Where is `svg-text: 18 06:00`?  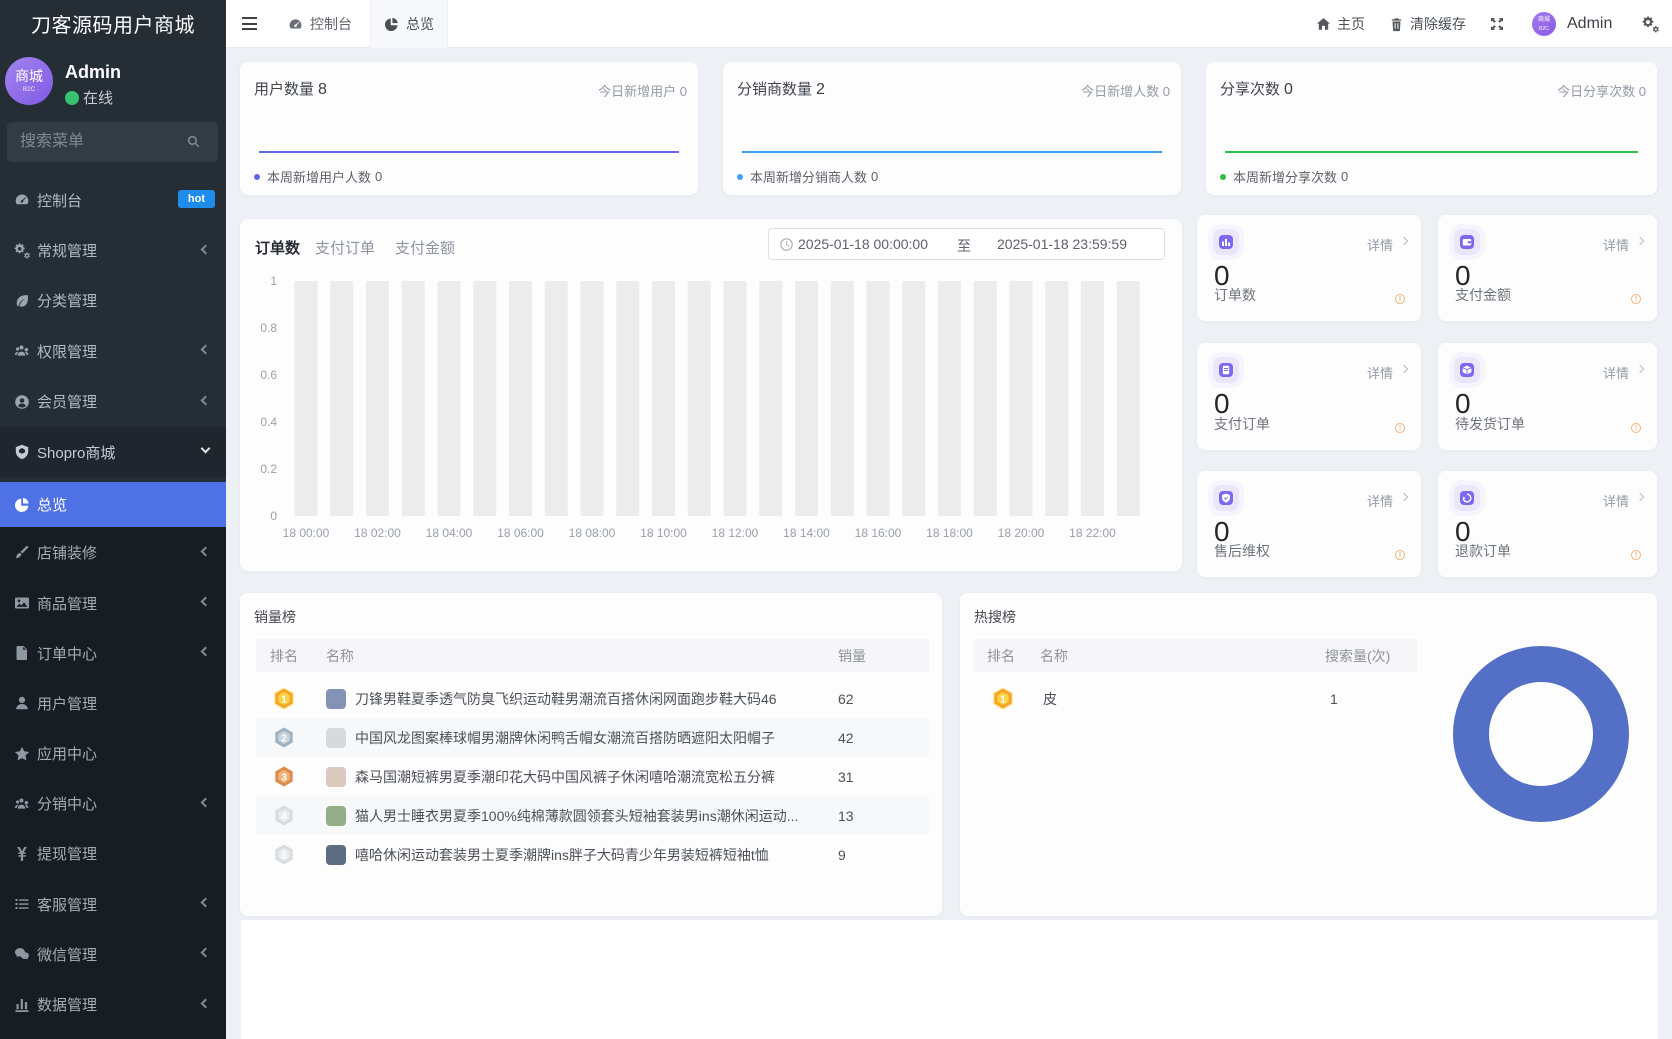 svg-text: 18 06:00 is located at coordinates (520, 533).